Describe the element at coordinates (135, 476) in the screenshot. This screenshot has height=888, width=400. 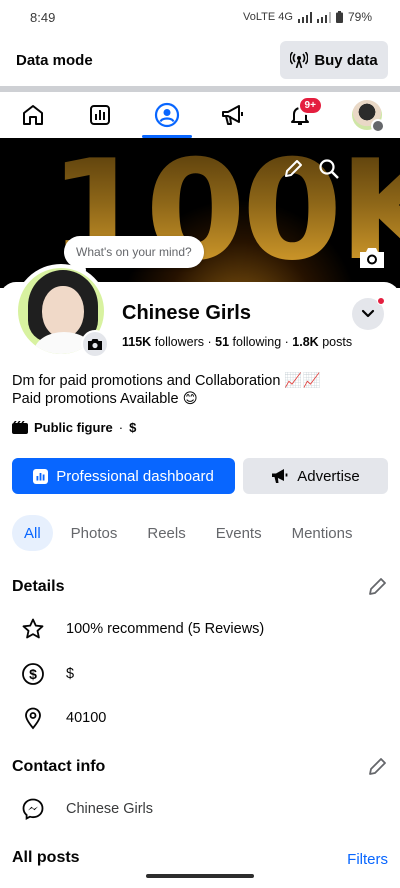
I see `professional-dashboard-label: Professional dashboard` at that location.